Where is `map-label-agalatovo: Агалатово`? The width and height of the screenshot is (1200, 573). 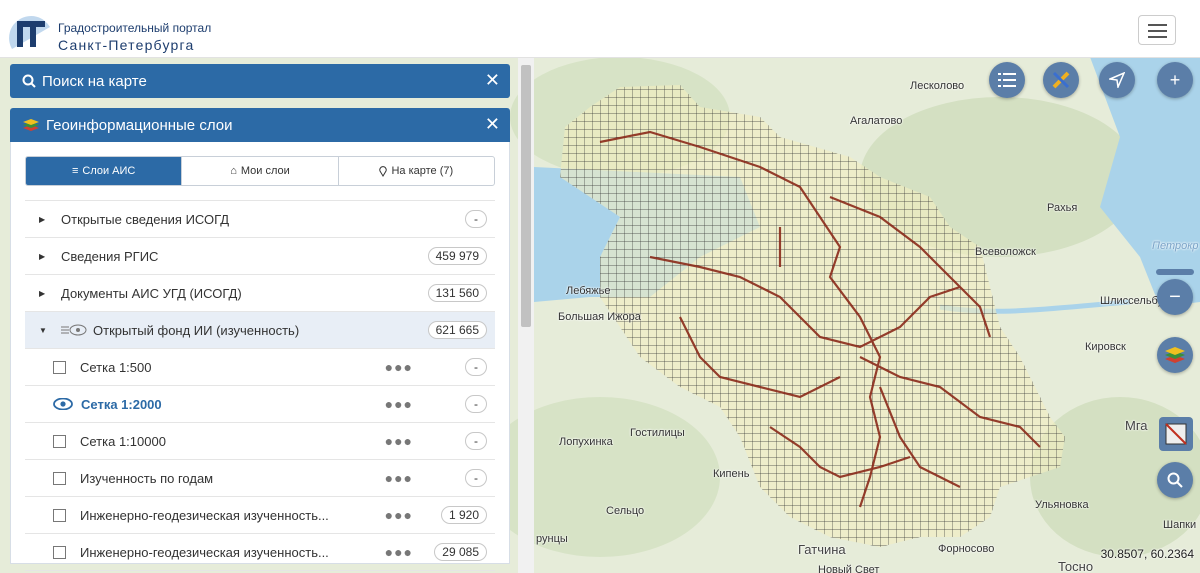 map-label-agalatovo: Агалатово is located at coordinates (876, 121).